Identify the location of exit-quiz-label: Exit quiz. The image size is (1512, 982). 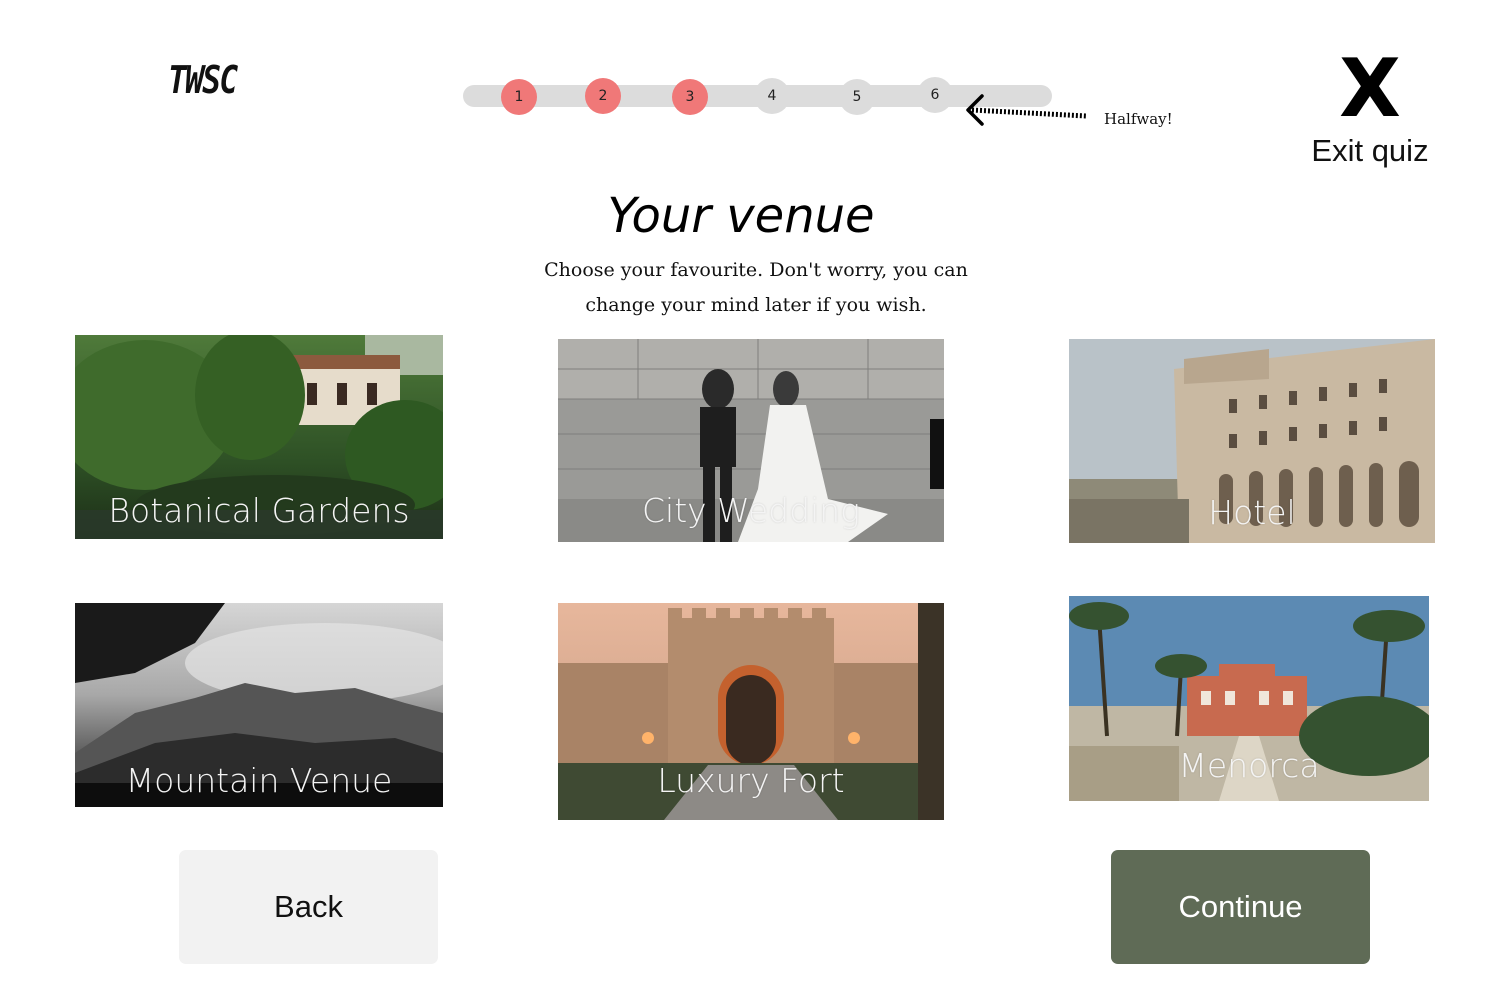
(1370, 150).